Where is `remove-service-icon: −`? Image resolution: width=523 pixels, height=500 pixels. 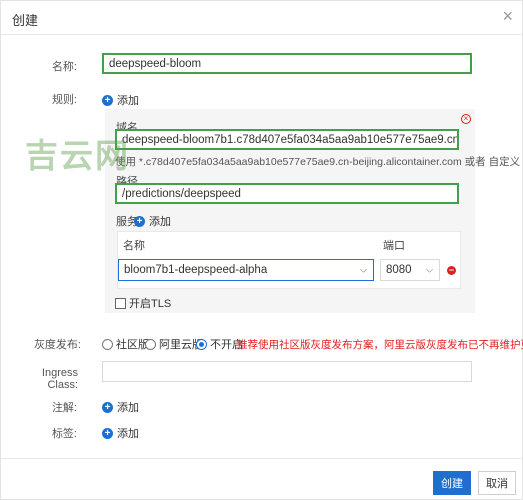
remove-service-icon: − is located at coordinates (451, 270).